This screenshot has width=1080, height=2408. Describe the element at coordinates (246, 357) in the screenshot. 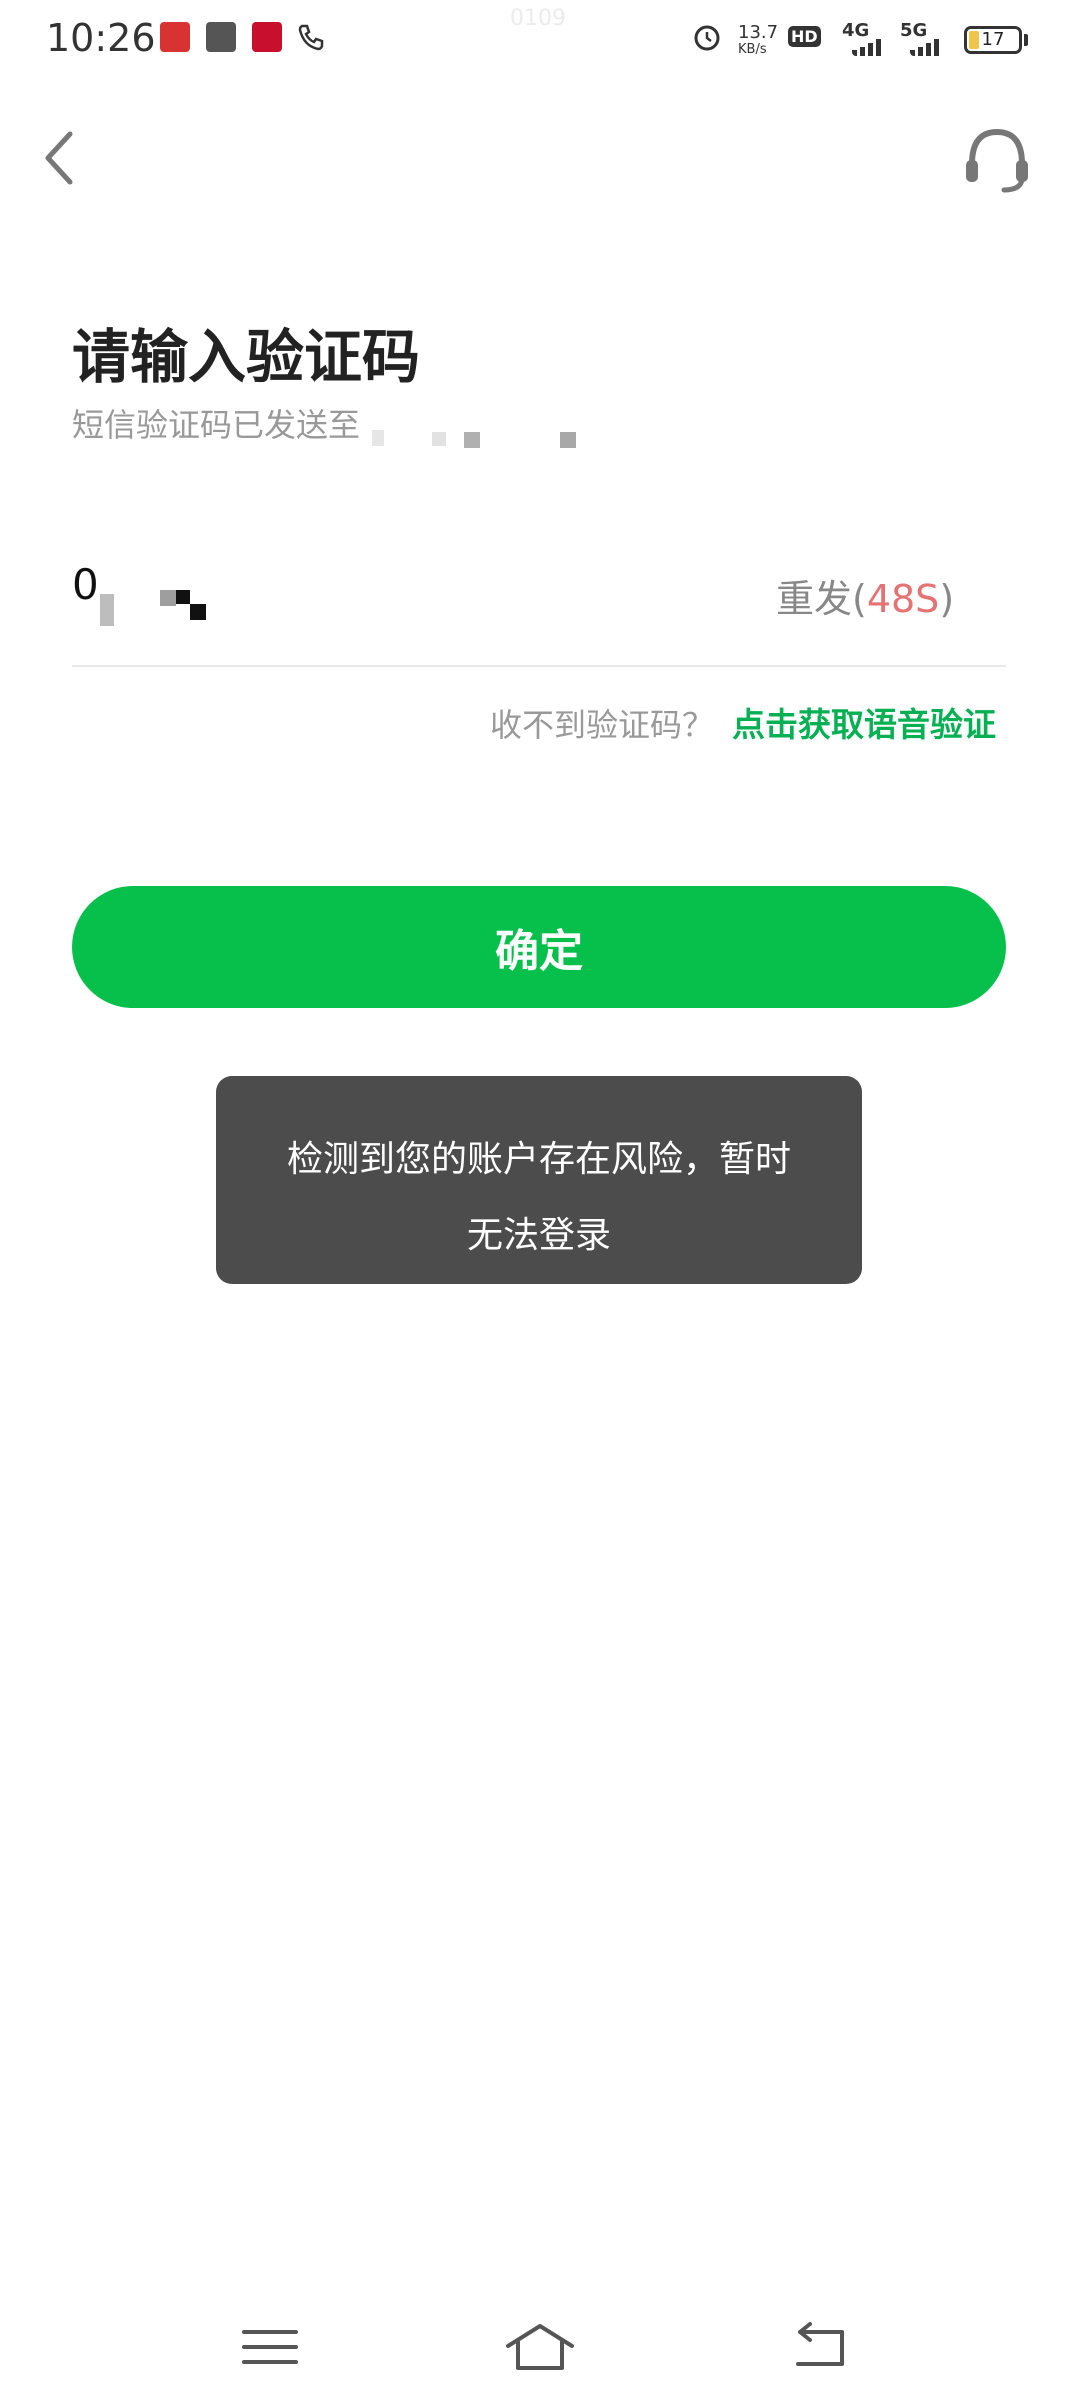

I see `page-title: 请输入验证码` at that location.